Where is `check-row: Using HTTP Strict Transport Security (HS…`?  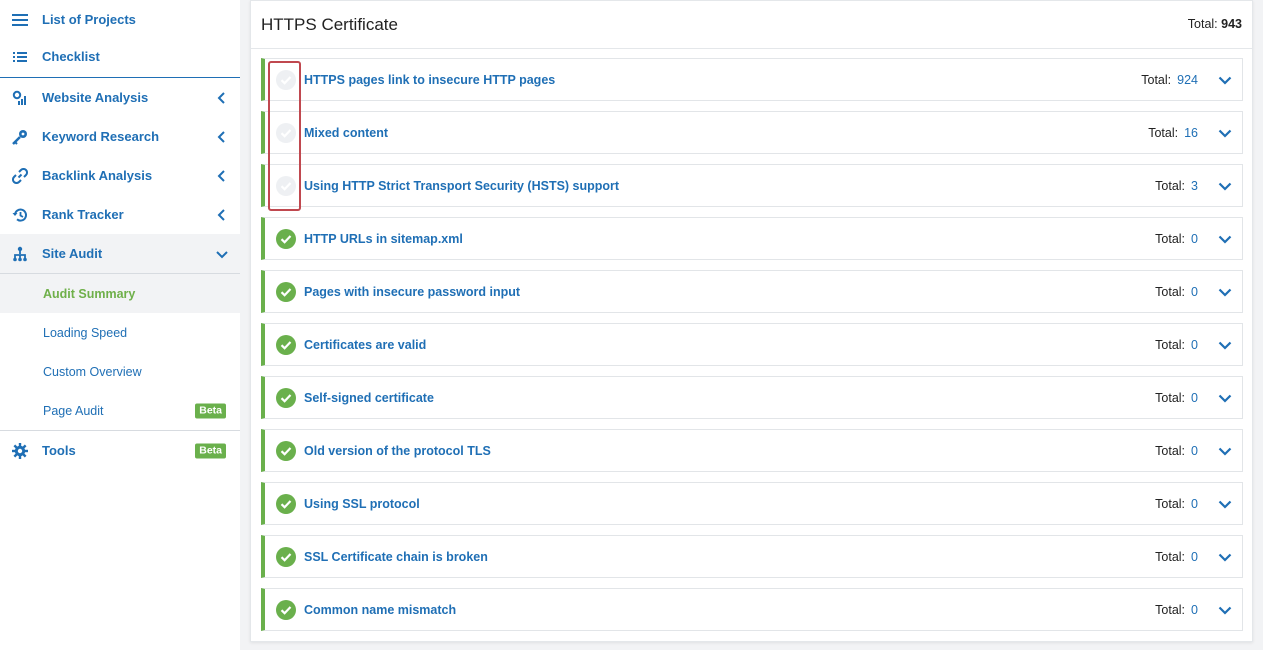
check-row: Using HTTP Strict Transport Security (HS… is located at coordinates (752, 185).